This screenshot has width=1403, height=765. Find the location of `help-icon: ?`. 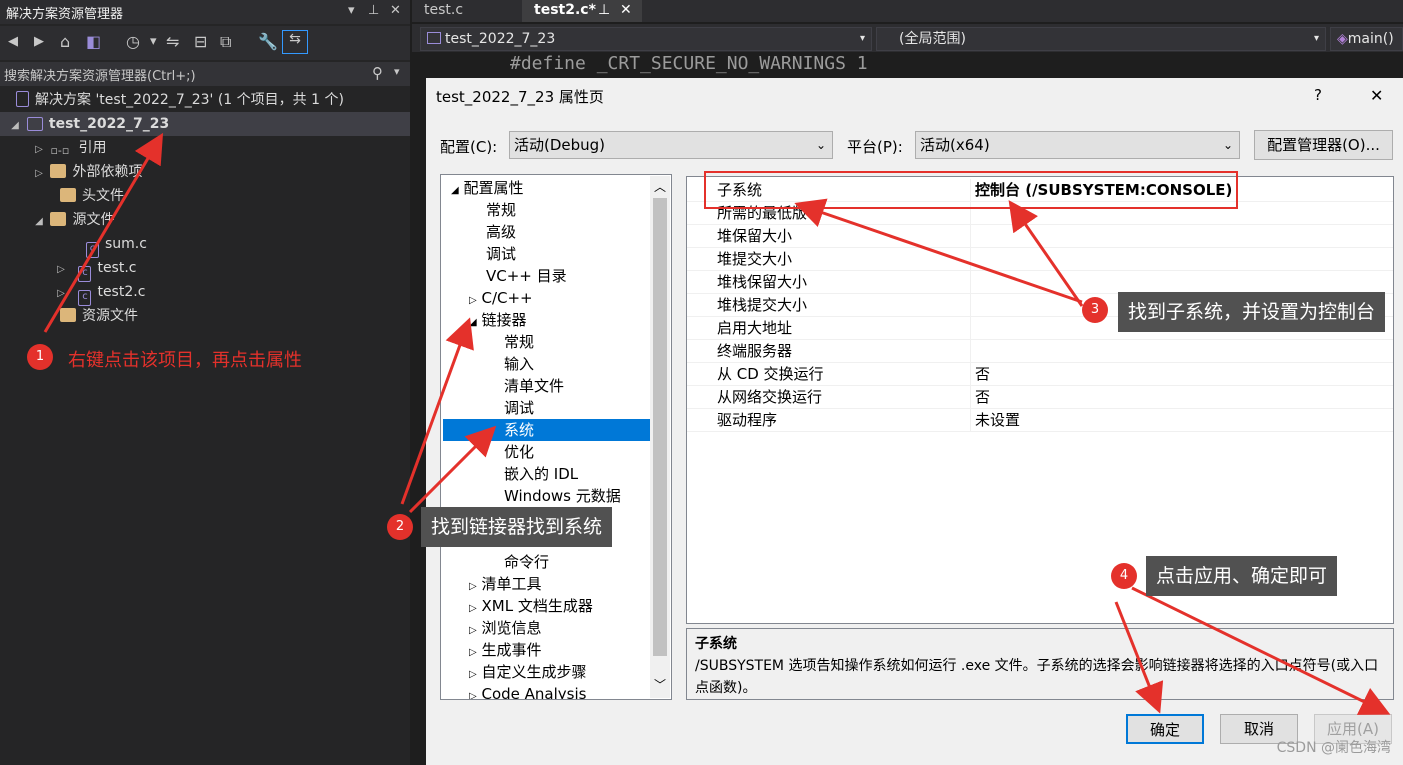

help-icon: ? is located at coordinates (1318, 95).